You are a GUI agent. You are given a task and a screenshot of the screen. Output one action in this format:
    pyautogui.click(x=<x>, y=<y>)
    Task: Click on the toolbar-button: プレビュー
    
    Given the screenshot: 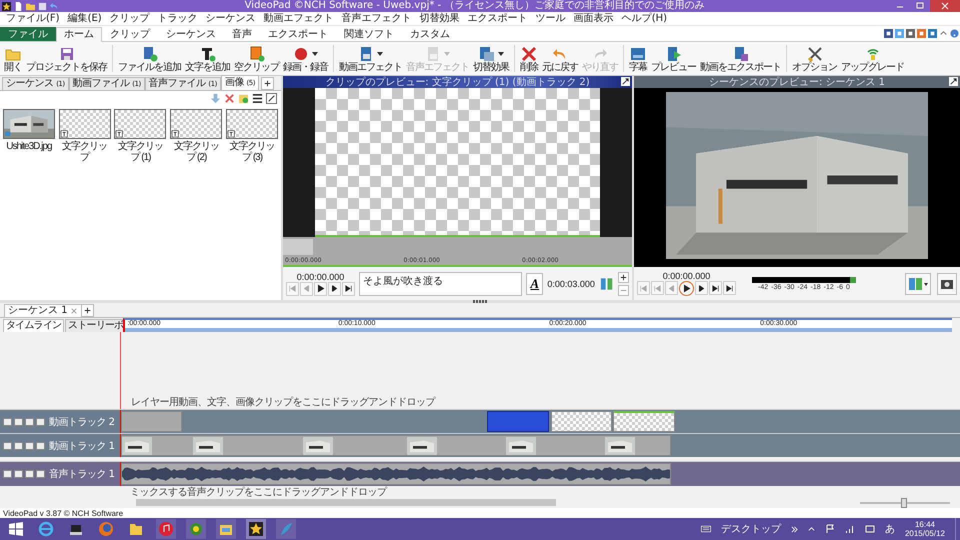 What is the action you would take?
    pyautogui.click(x=673, y=58)
    